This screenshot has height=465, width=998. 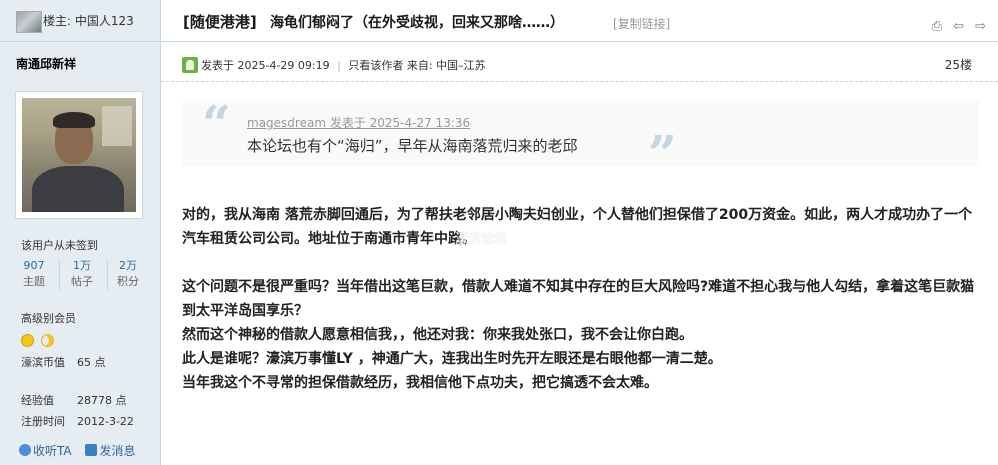 I want to click on copy-link-button: [复制链接], so click(x=641, y=23).